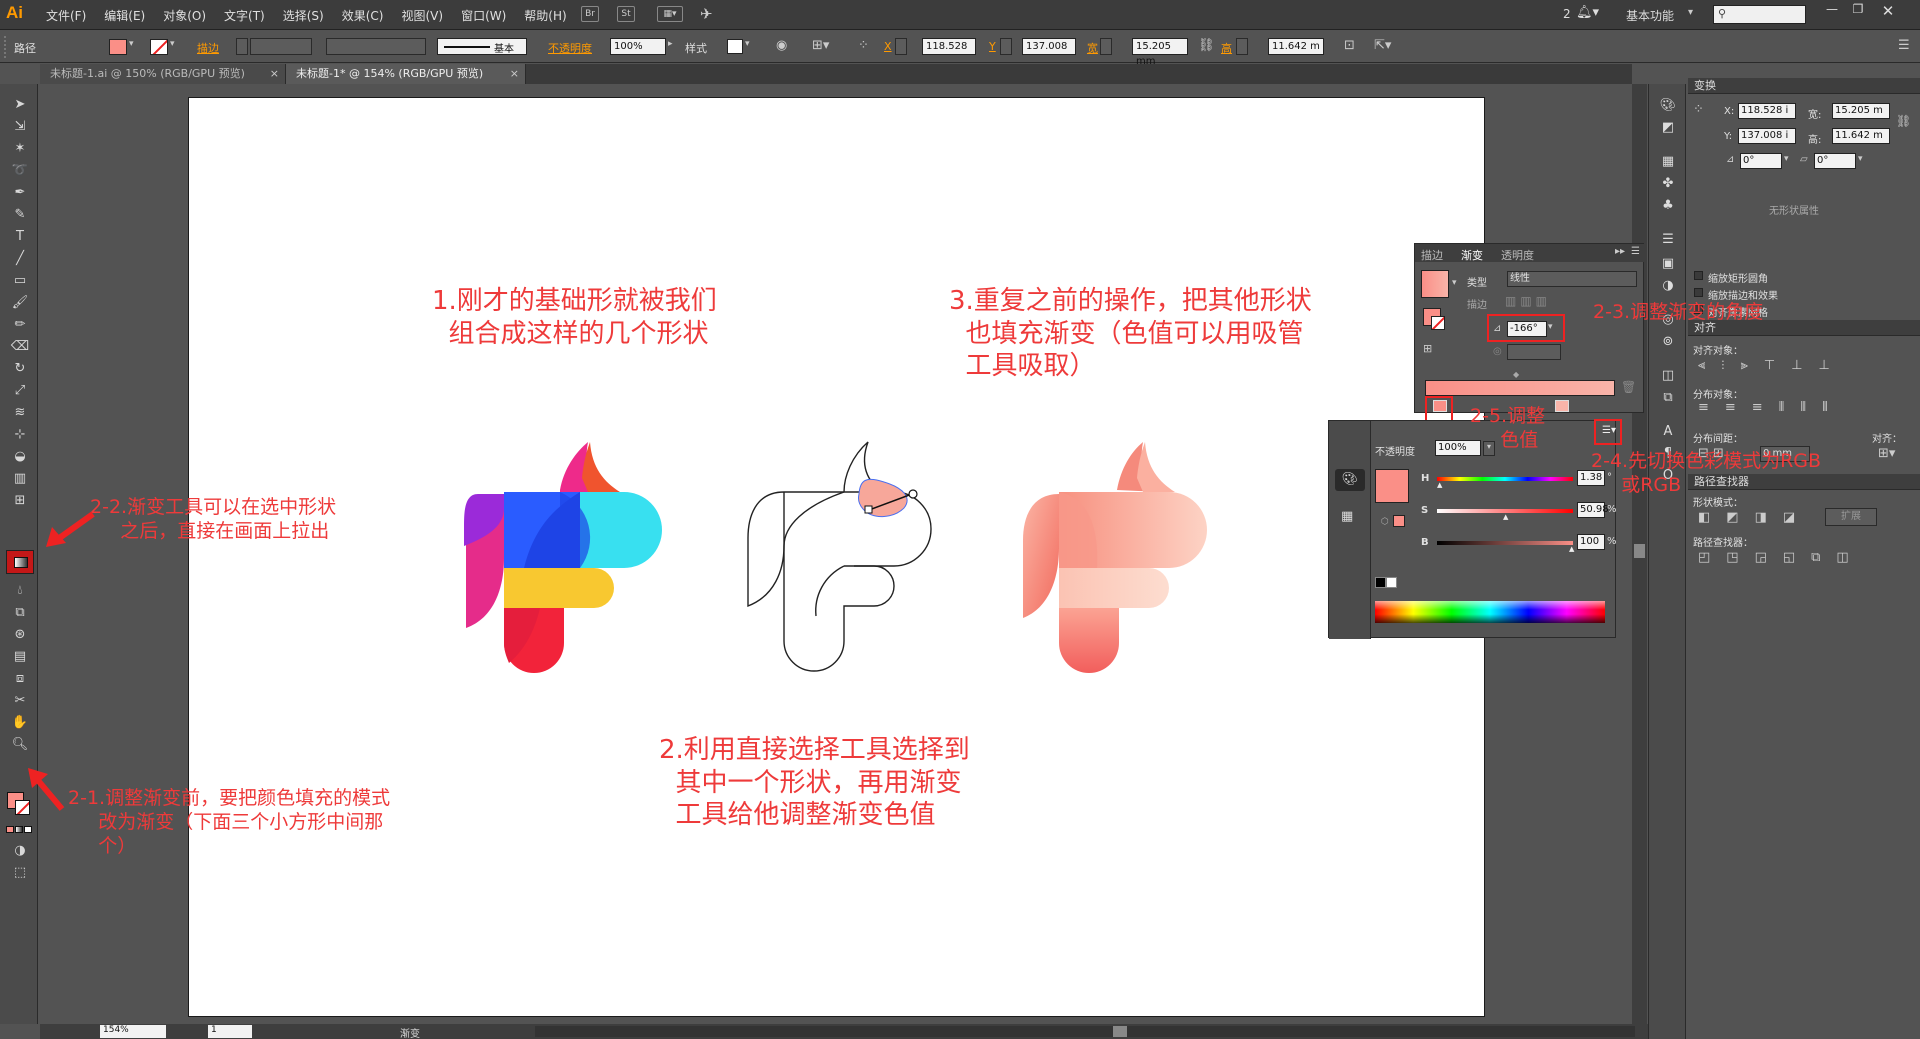  Describe the element at coordinates (131, 44) in the screenshot. I see `fill-chevron-icon: ▾` at that location.